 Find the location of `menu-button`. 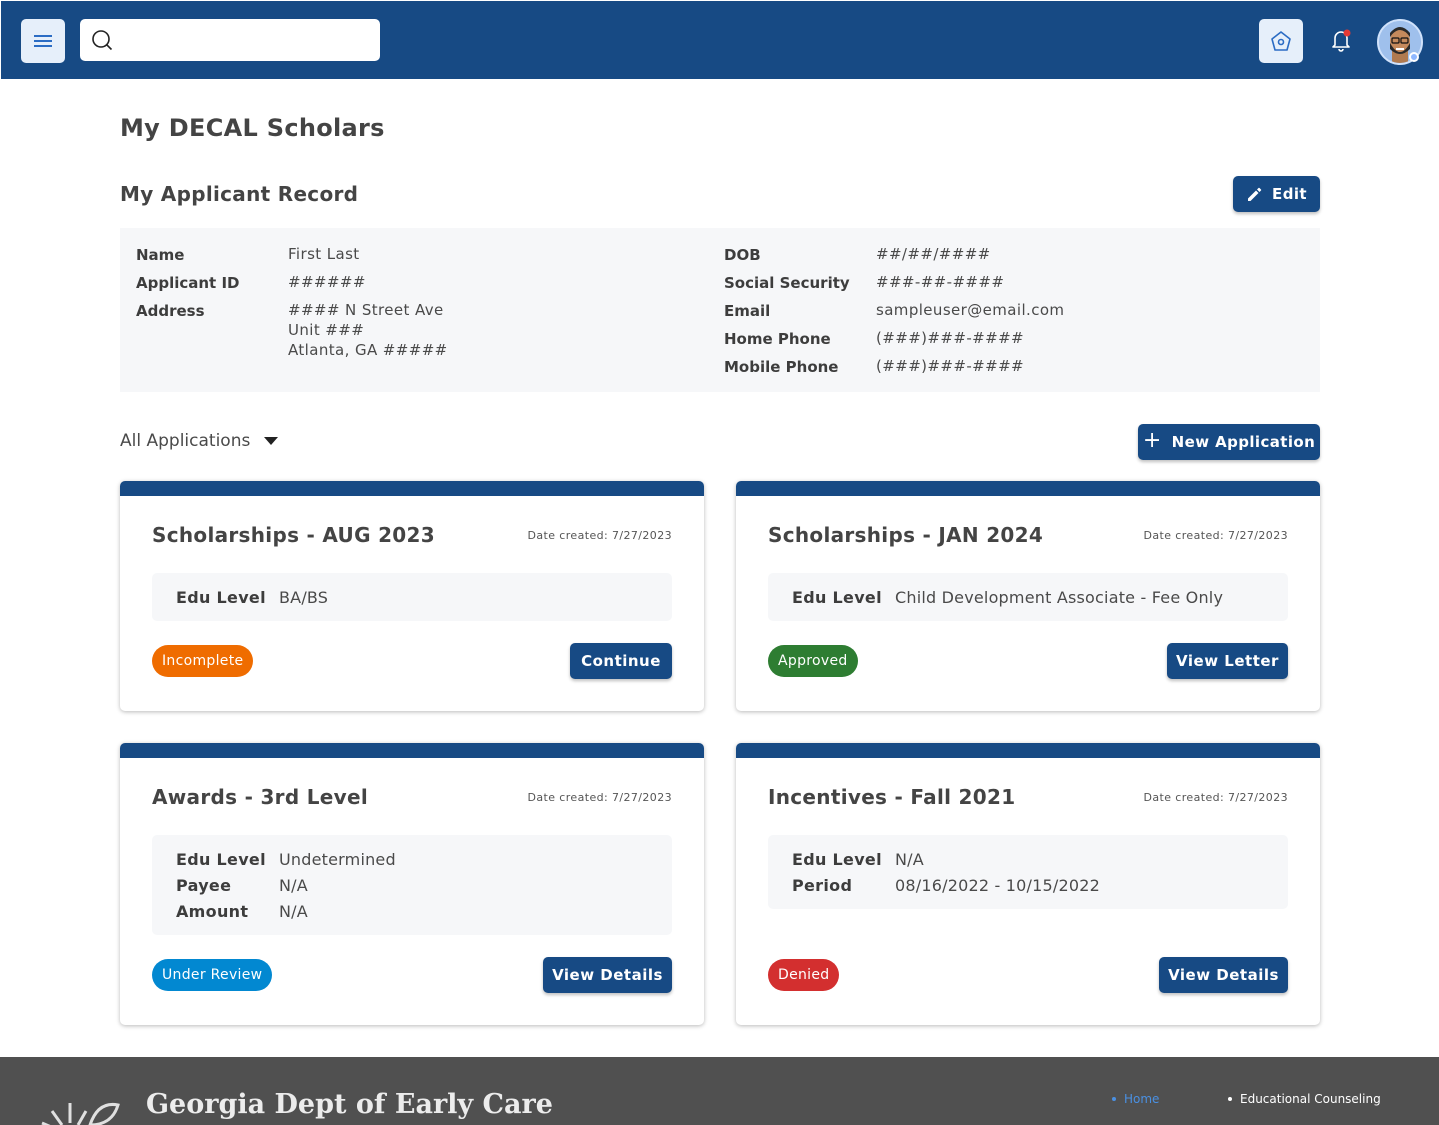

menu-button is located at coordinates (43, 41).